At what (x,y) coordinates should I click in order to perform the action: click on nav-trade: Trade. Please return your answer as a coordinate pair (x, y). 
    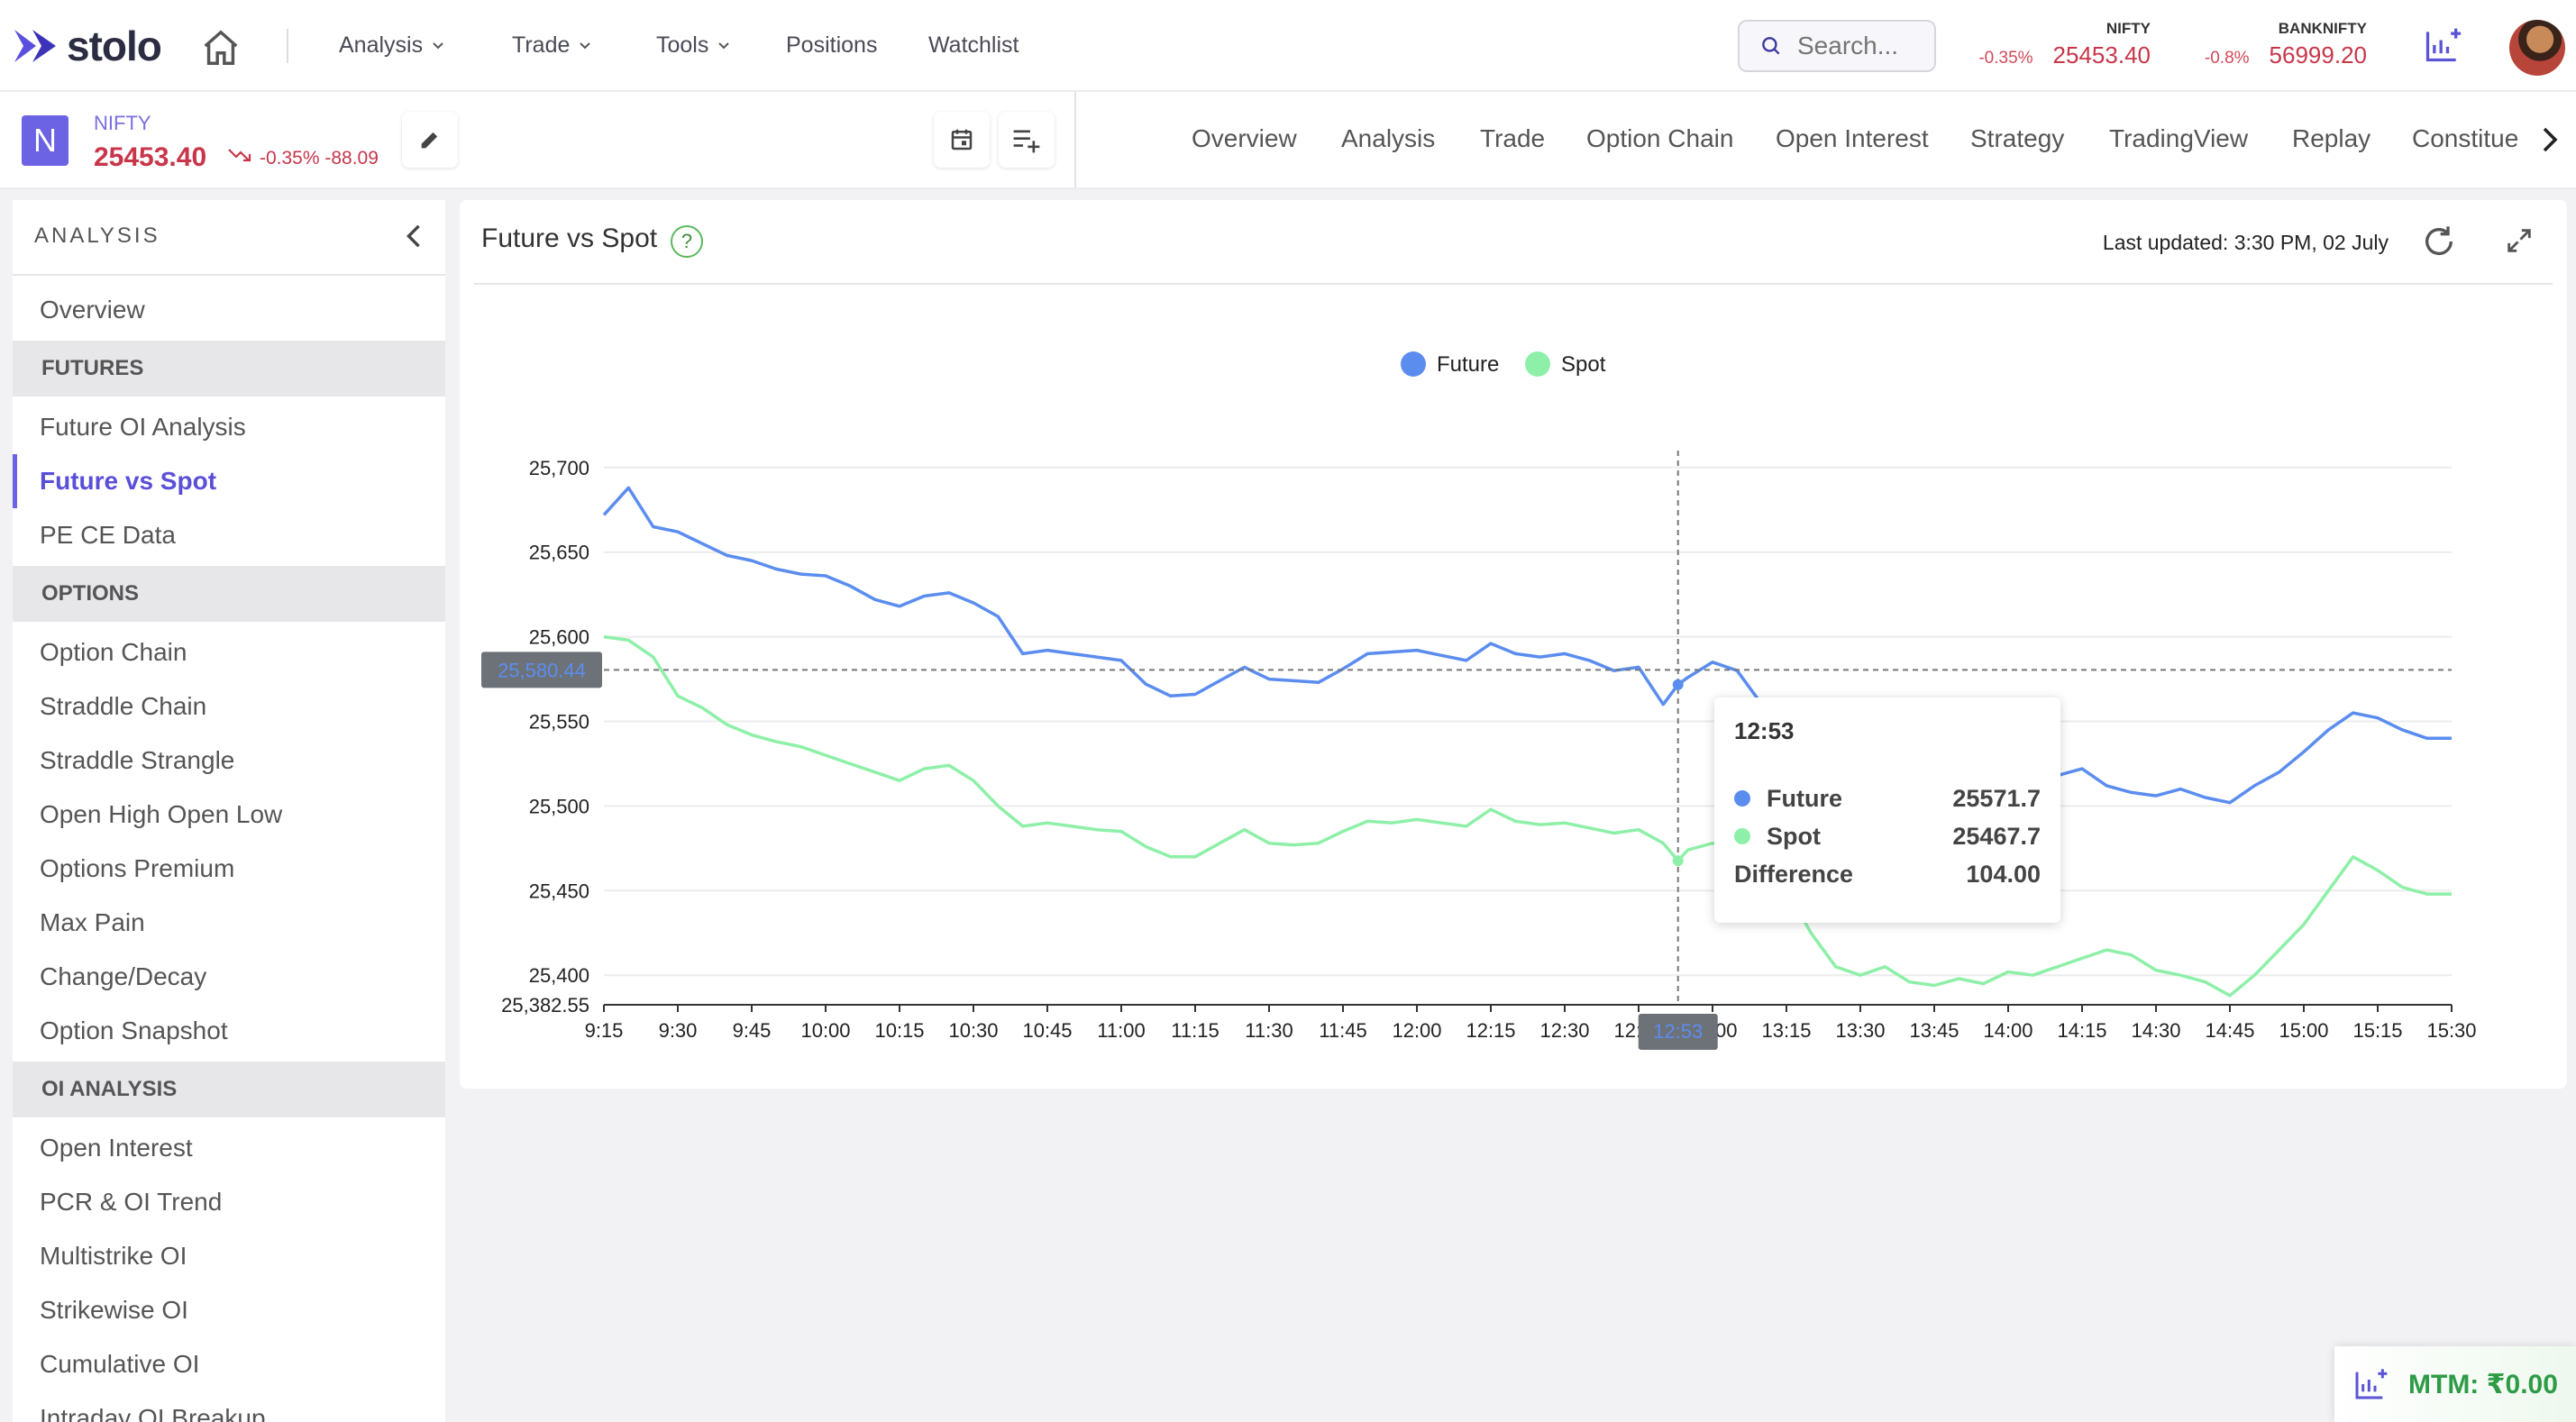
    Looking at the image, I should click on (551, 45).